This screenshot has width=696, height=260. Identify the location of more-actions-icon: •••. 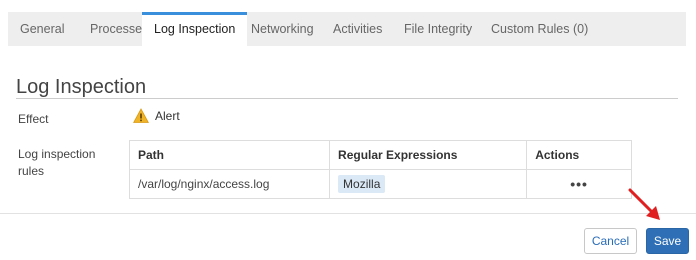
(579, 184).